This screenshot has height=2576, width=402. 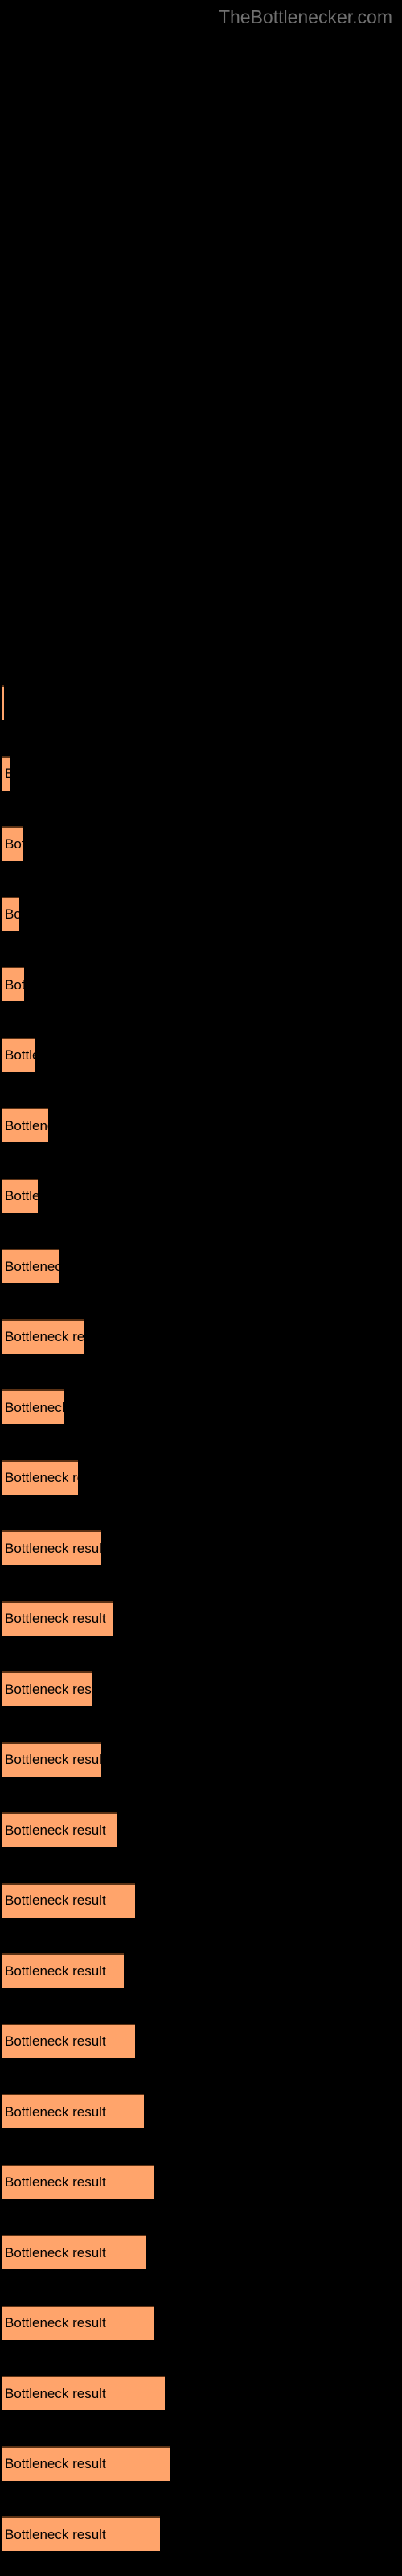 I want to click on bar-24: Bottleneck result, so click(x=83, y=2393).